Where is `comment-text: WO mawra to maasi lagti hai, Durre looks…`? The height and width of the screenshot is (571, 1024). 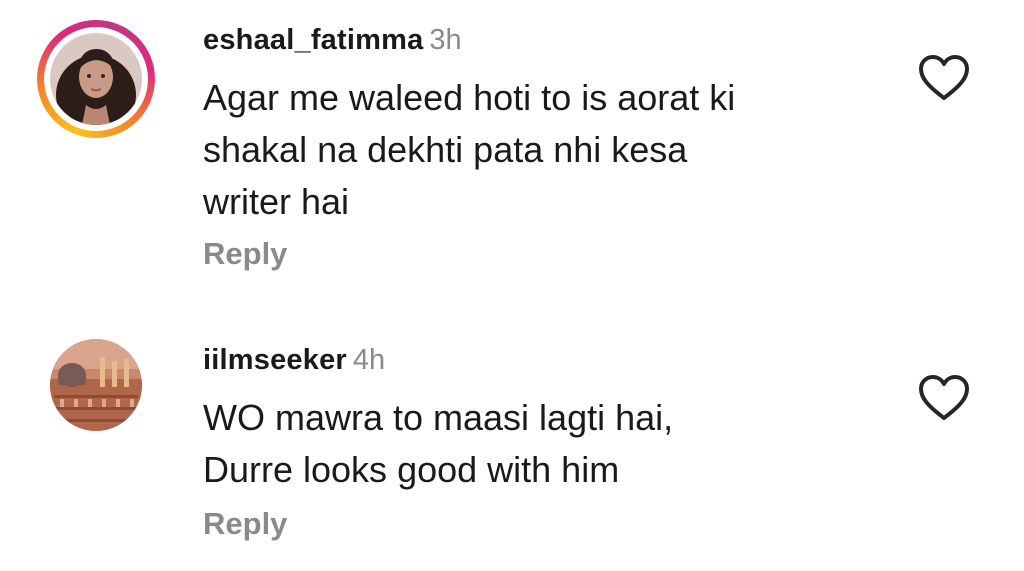 comment-text: WO mawra to maasi lagti hai, Durre looks… is located at coordinates (438, 443).